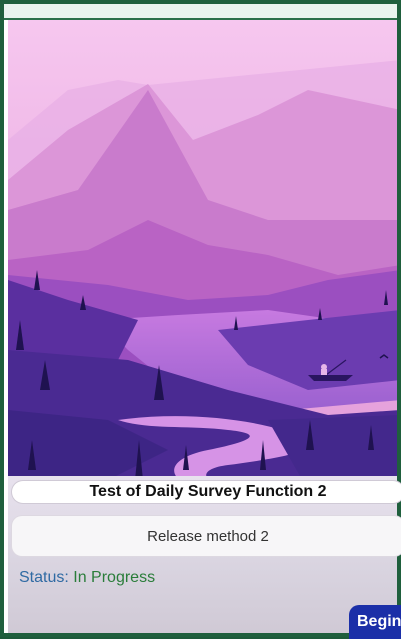 This screenshot has width=401, height=639. I want to click on release-method-text: Release method 2, so click(208, 536).